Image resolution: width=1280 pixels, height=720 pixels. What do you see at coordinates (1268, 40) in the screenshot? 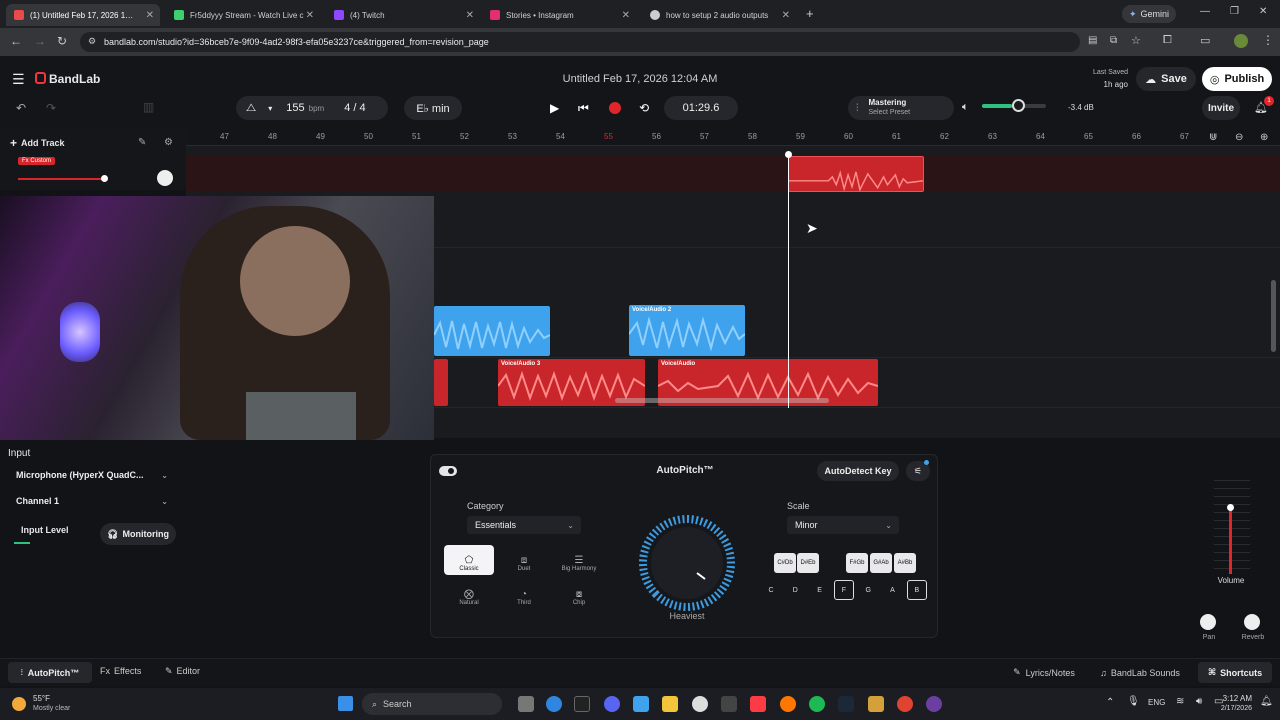
I see `browser-menu-icon: ⋮` at bounding box center [1268, 40].